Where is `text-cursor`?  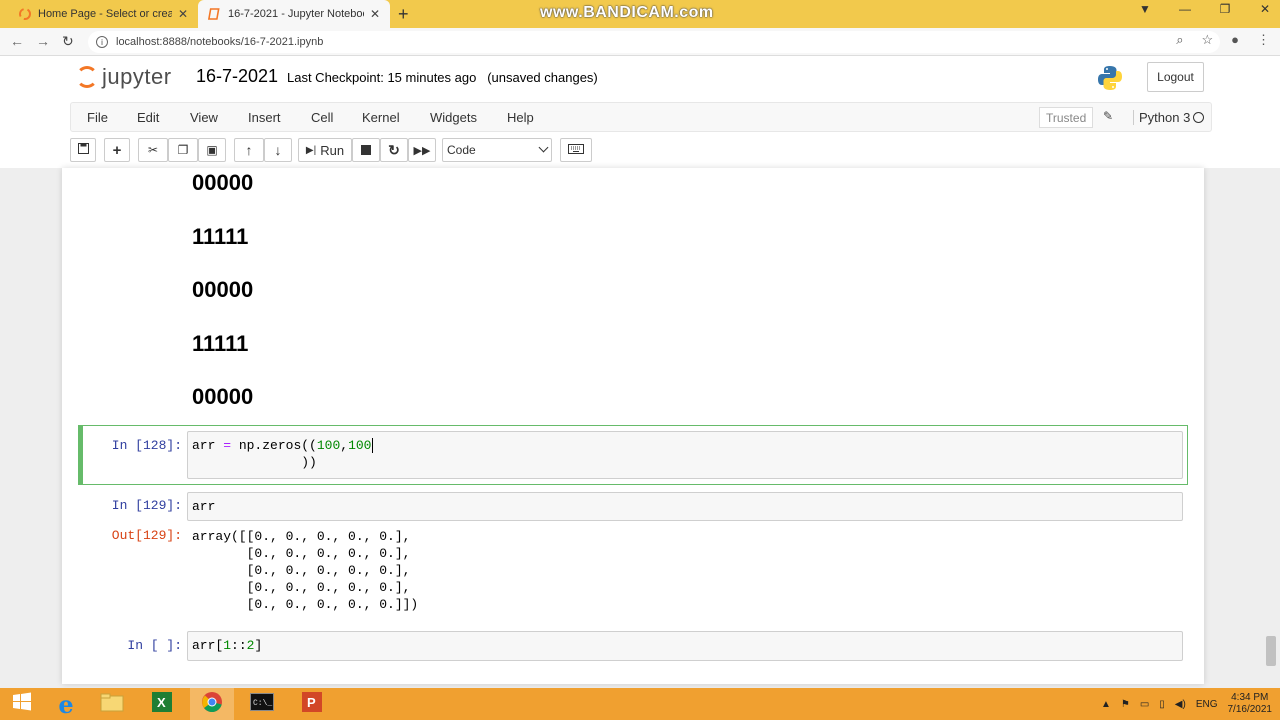 text-cursor is located at coordinates (373, 445).